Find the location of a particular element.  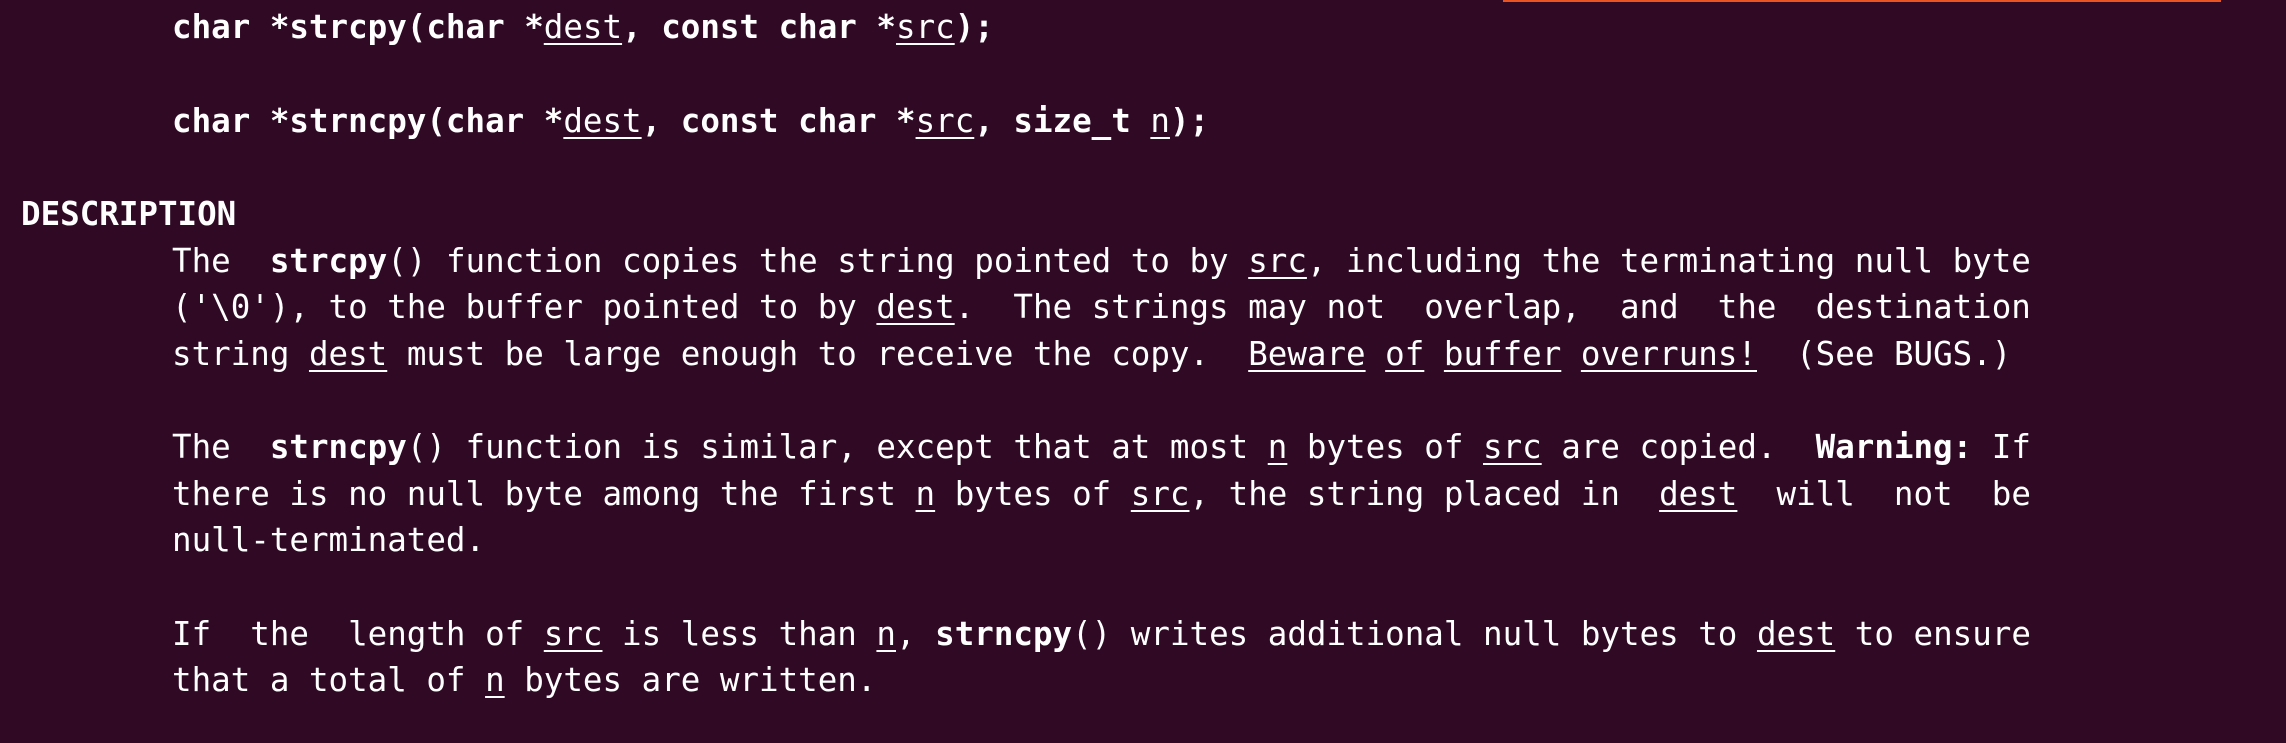

p2l2-src: src is located at coordinates (1160, 494).